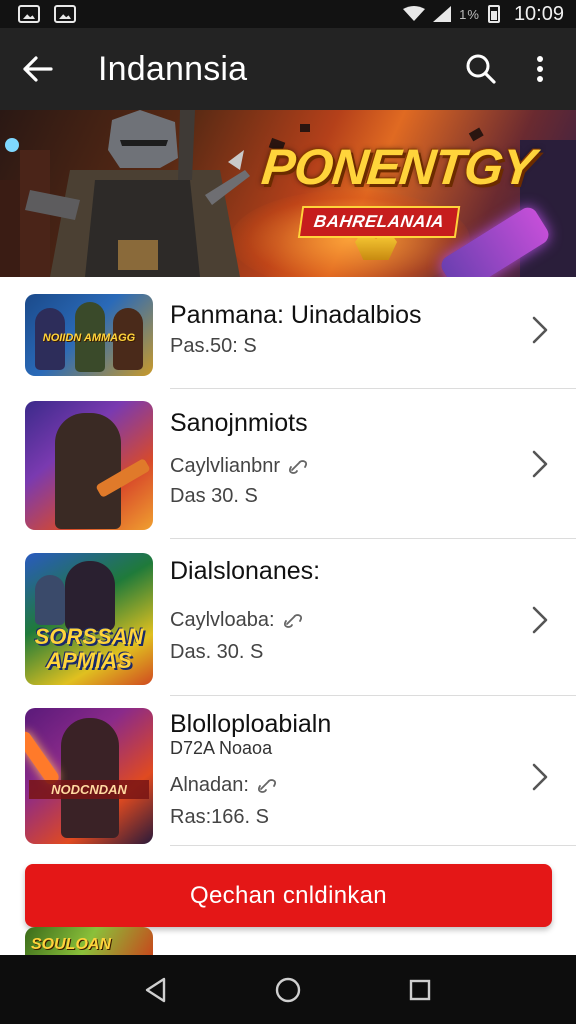 The height and width of the screenshot is (1024, 576). What do you see at coordinates (71, 944) in the screenshot?
I see `thumb-logo-text: SOULOAN` at bounding box center [71, 944].